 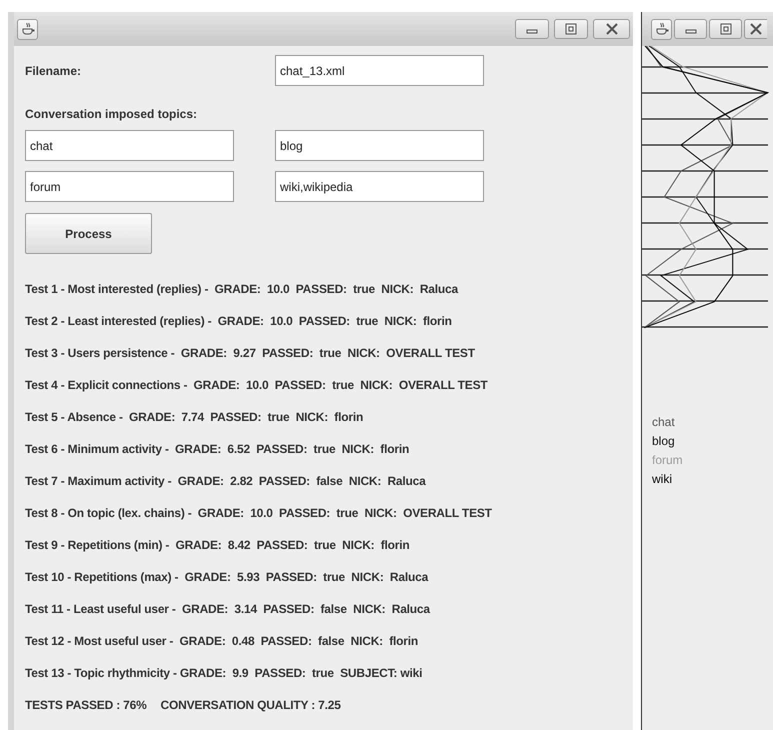 What do you see at coordinates (217, 449) in the screenshot?
I see `test-result: Test 6 - Minimum activity - GRADE: 6.52 PASSED: true NICK: florin` at bounding box center [217, 449].